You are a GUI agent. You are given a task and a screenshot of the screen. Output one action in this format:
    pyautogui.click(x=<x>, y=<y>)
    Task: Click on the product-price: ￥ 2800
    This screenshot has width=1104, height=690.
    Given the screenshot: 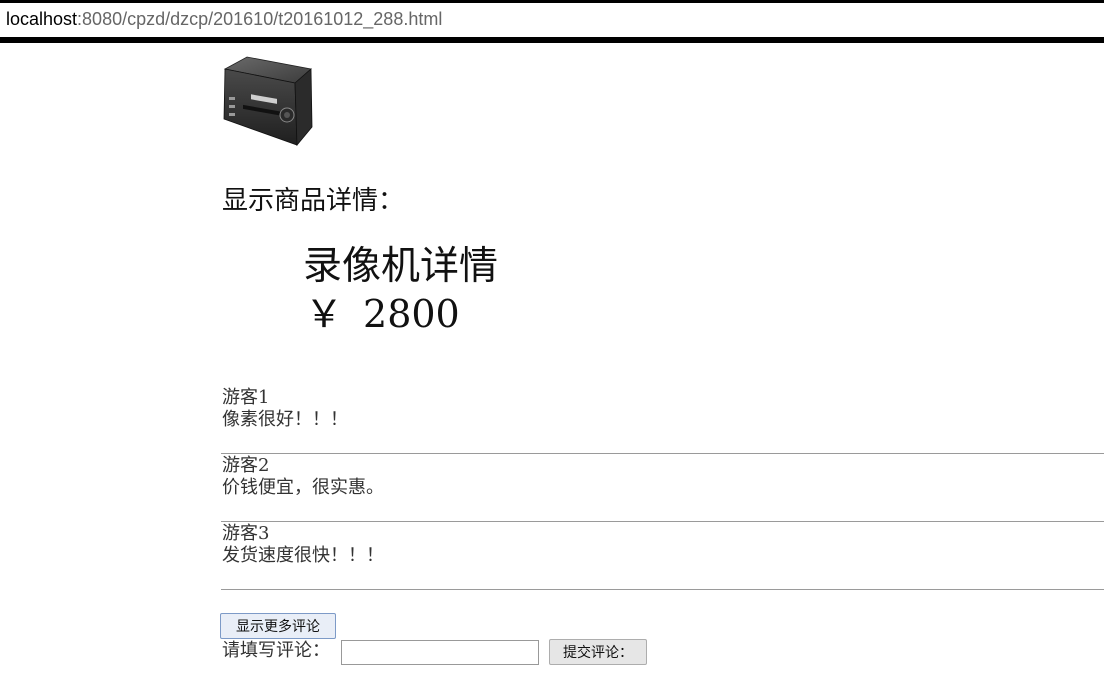 What is the action you would take?
    pyautogui.click(x=382, y=314)
    